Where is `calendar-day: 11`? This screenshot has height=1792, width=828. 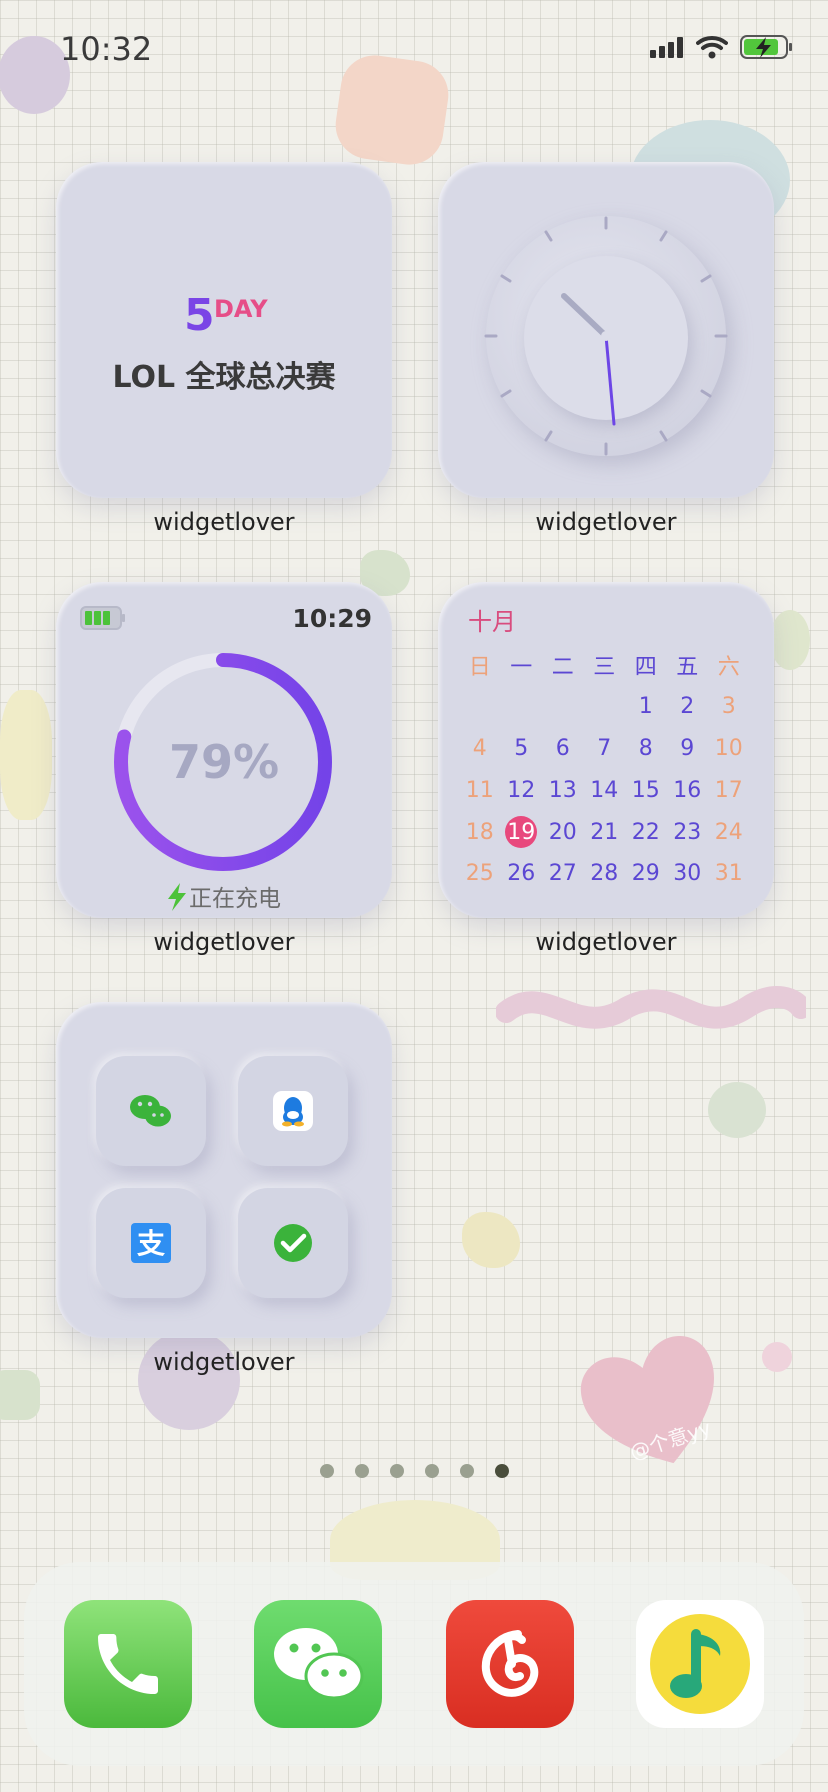 calendar-day: 11 is located at coordinates (480, 790).